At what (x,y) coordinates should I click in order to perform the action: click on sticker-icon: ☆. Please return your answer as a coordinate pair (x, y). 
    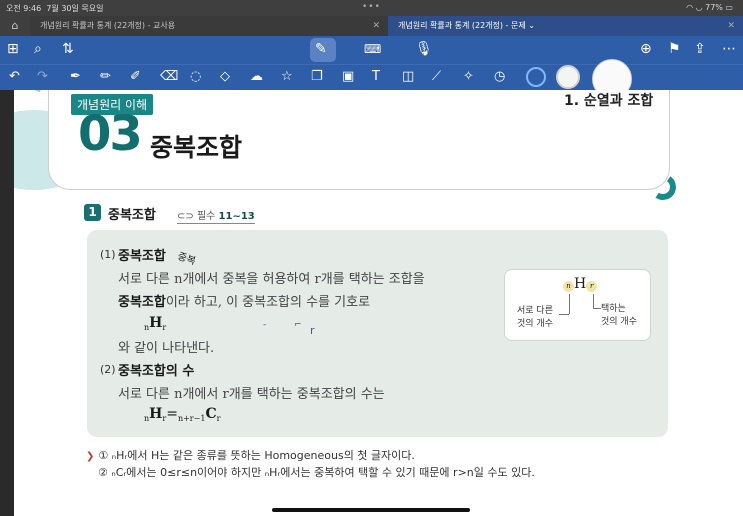
    Looking at the image, I should click on (287, 76).